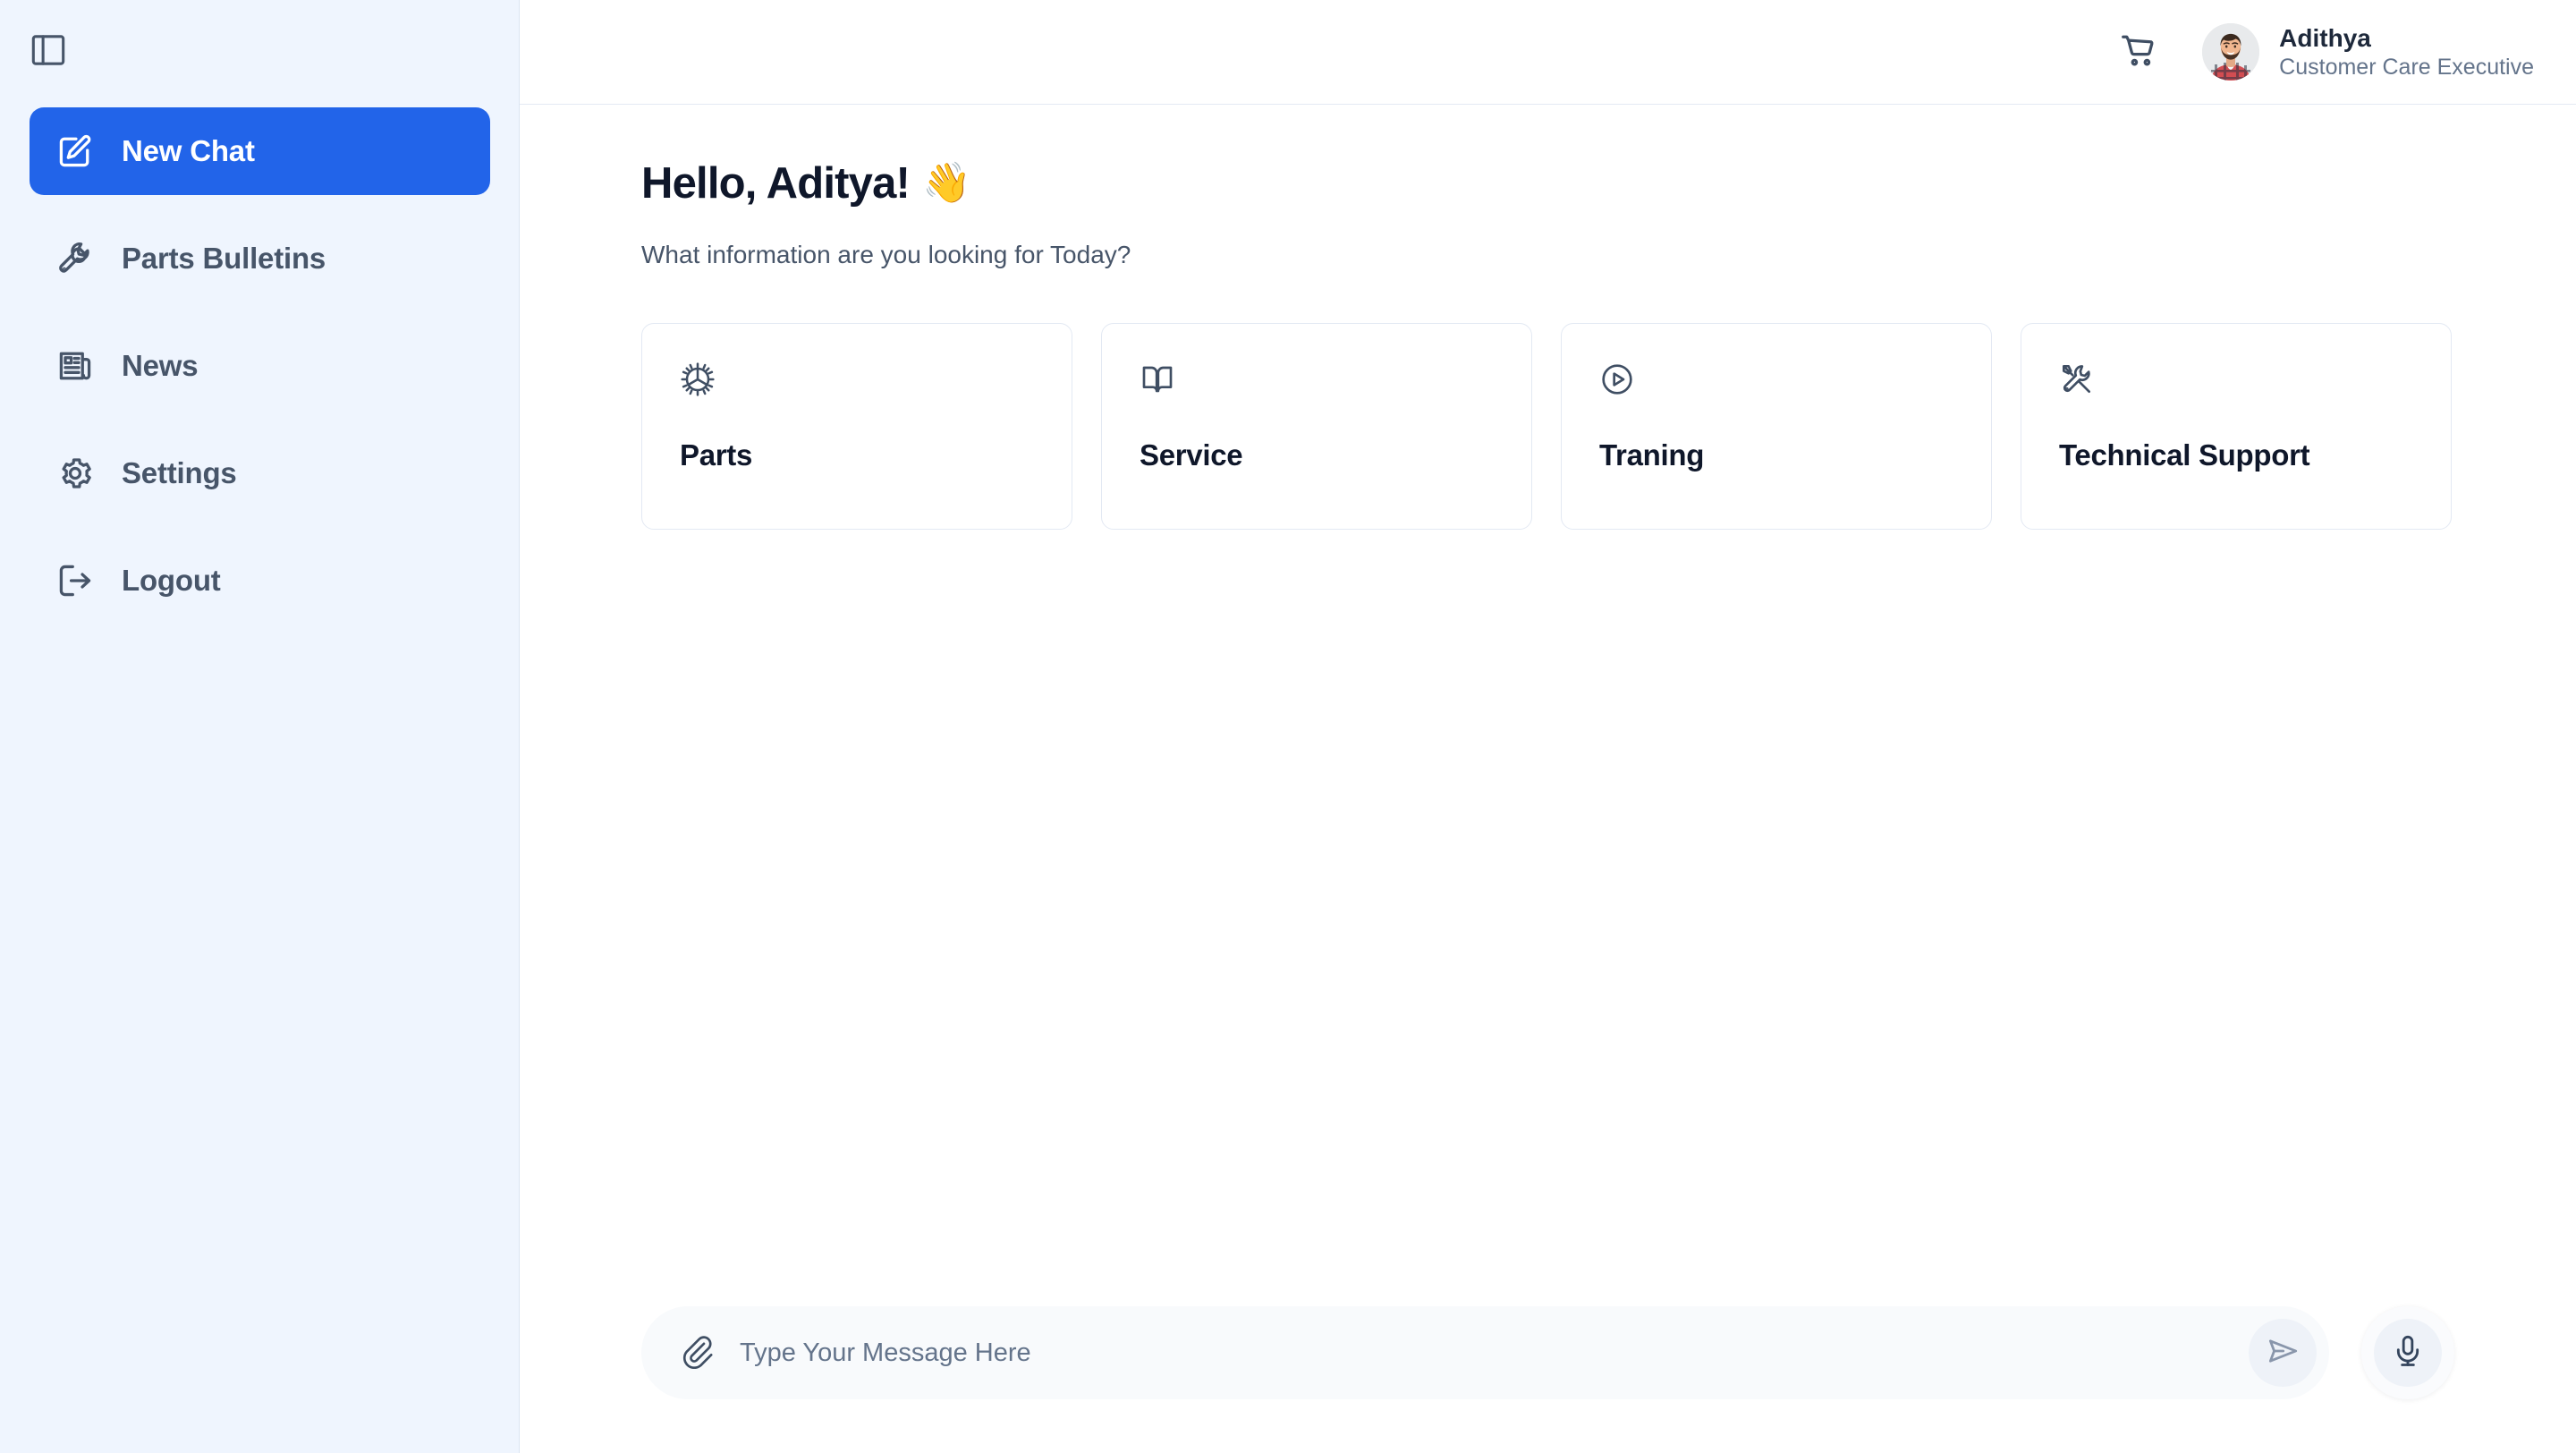  What do you see at coordinates (1547, 183) in the screenshot?
I see `page-title: Hello, Aditya! 👋` at bounding box center [1547, 183].